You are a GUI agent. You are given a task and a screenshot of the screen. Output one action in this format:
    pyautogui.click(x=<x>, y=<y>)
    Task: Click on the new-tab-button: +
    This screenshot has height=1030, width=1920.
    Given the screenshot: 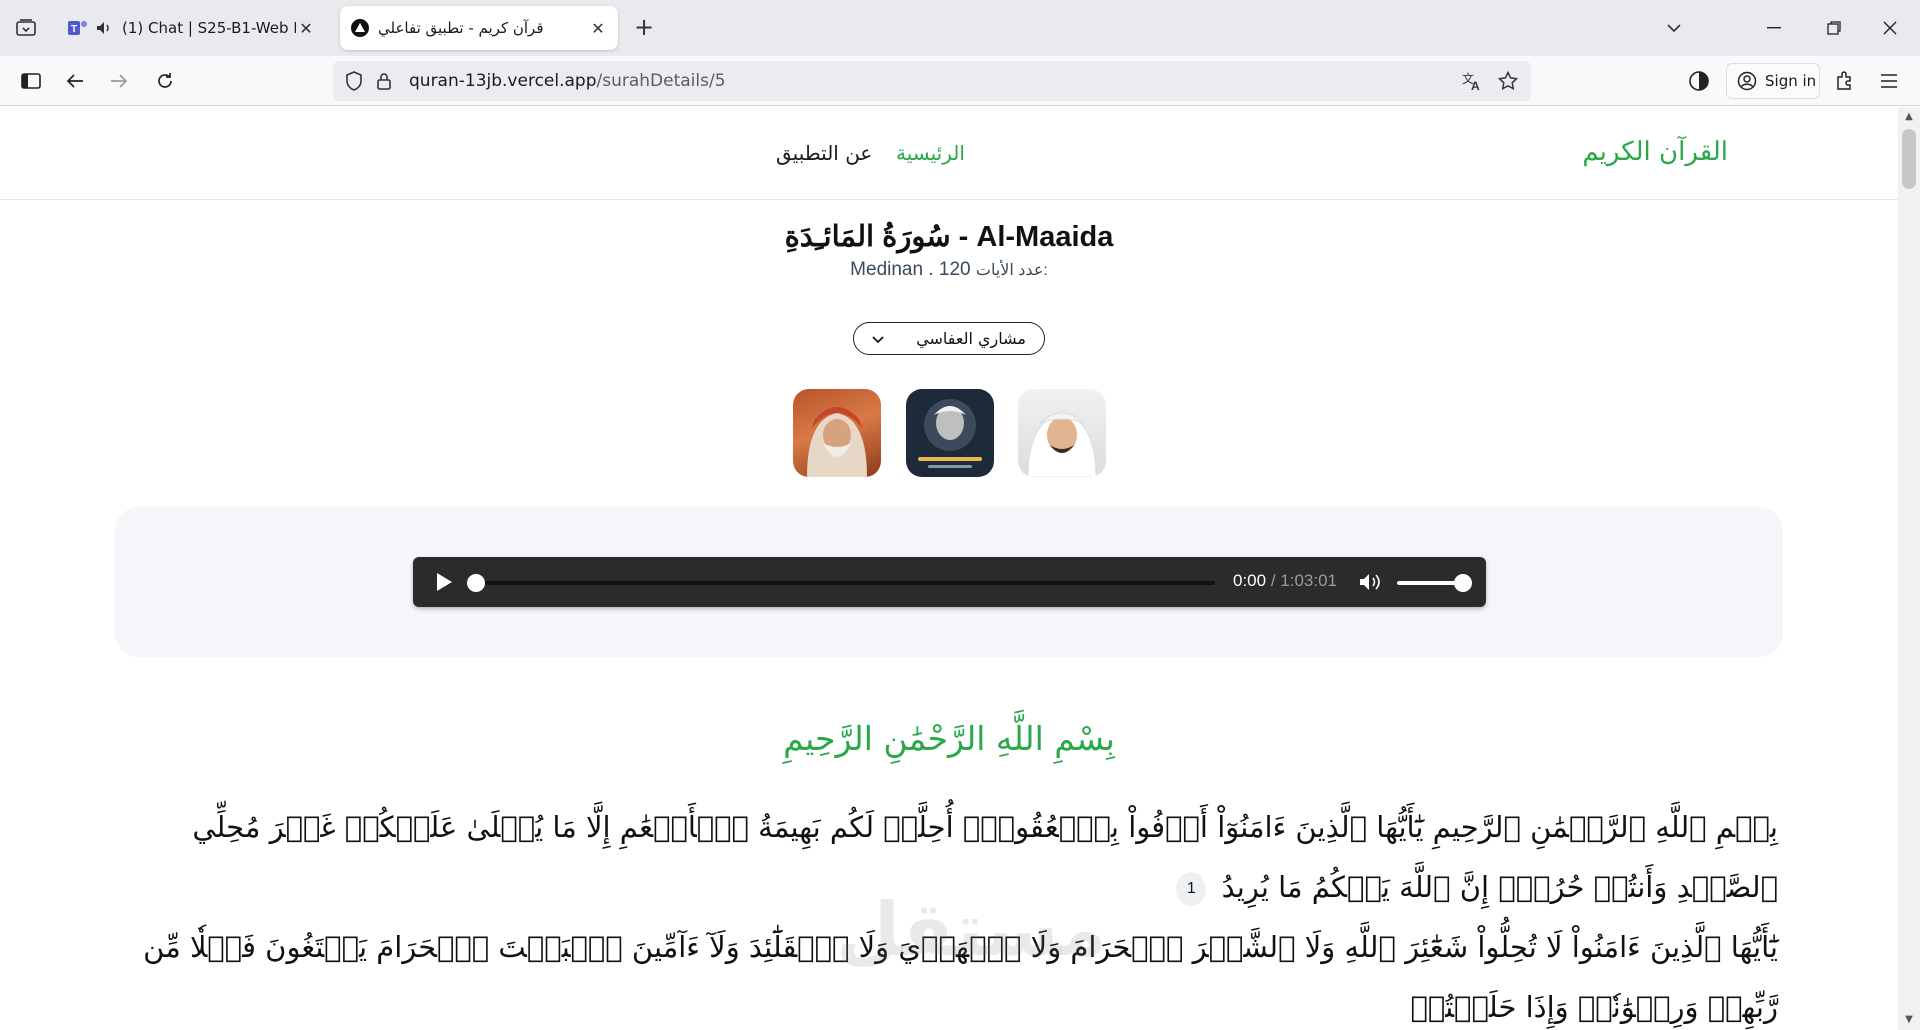 What is the action you would take?
    pyautogui.click(x=644, y=28)
    